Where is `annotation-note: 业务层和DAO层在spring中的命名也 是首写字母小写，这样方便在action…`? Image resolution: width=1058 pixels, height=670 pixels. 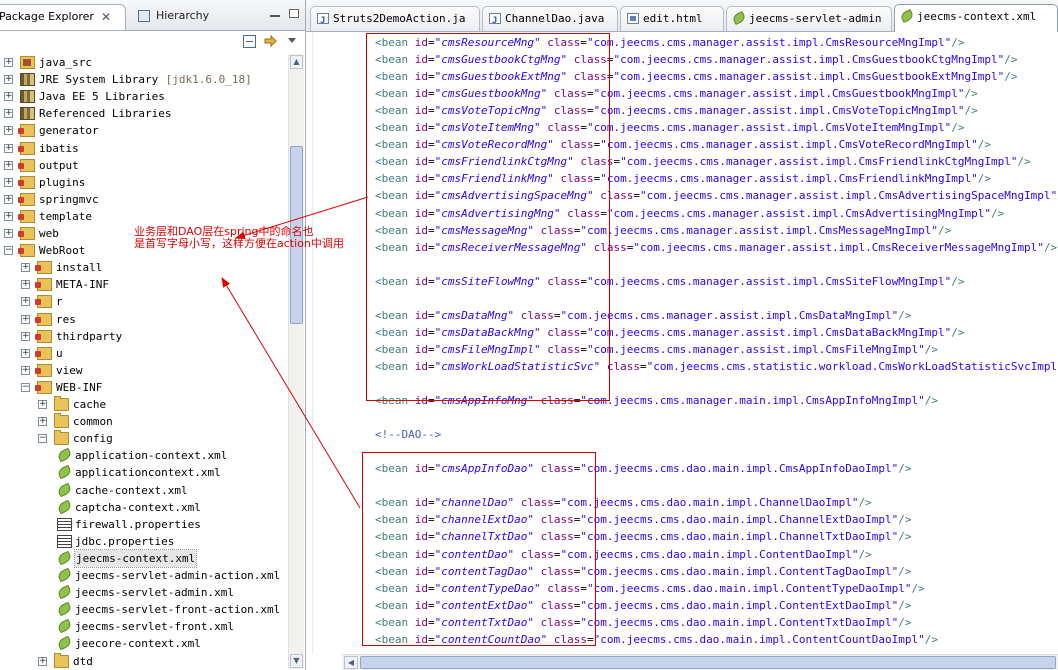
annotation-note: 业务层和DAO层在spring中的命名也 是首写字母小写，这样方便在action… is located at coordinates (239, 238).